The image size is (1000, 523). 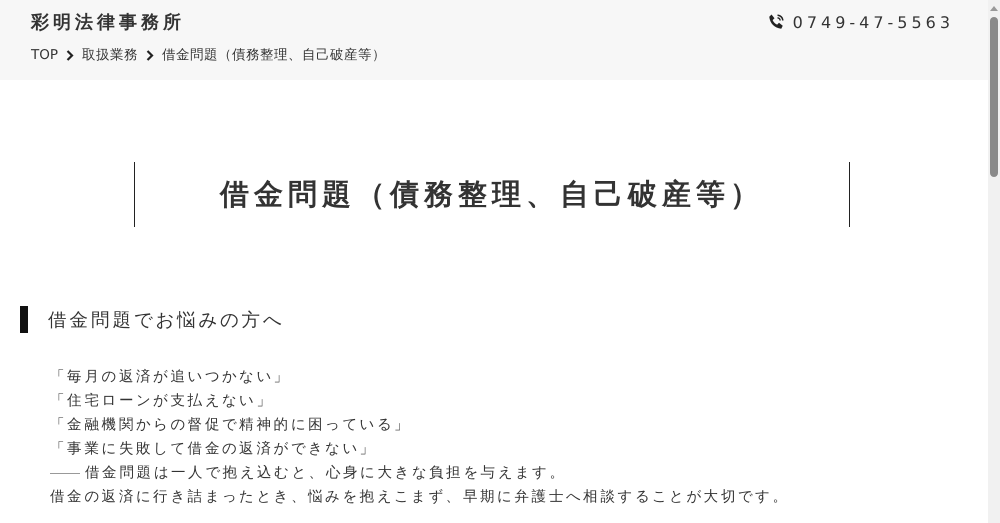 I want to click on breadcrumb-current: 借金問題（債務整理、自己破産等）, so click(x=274, y=55).